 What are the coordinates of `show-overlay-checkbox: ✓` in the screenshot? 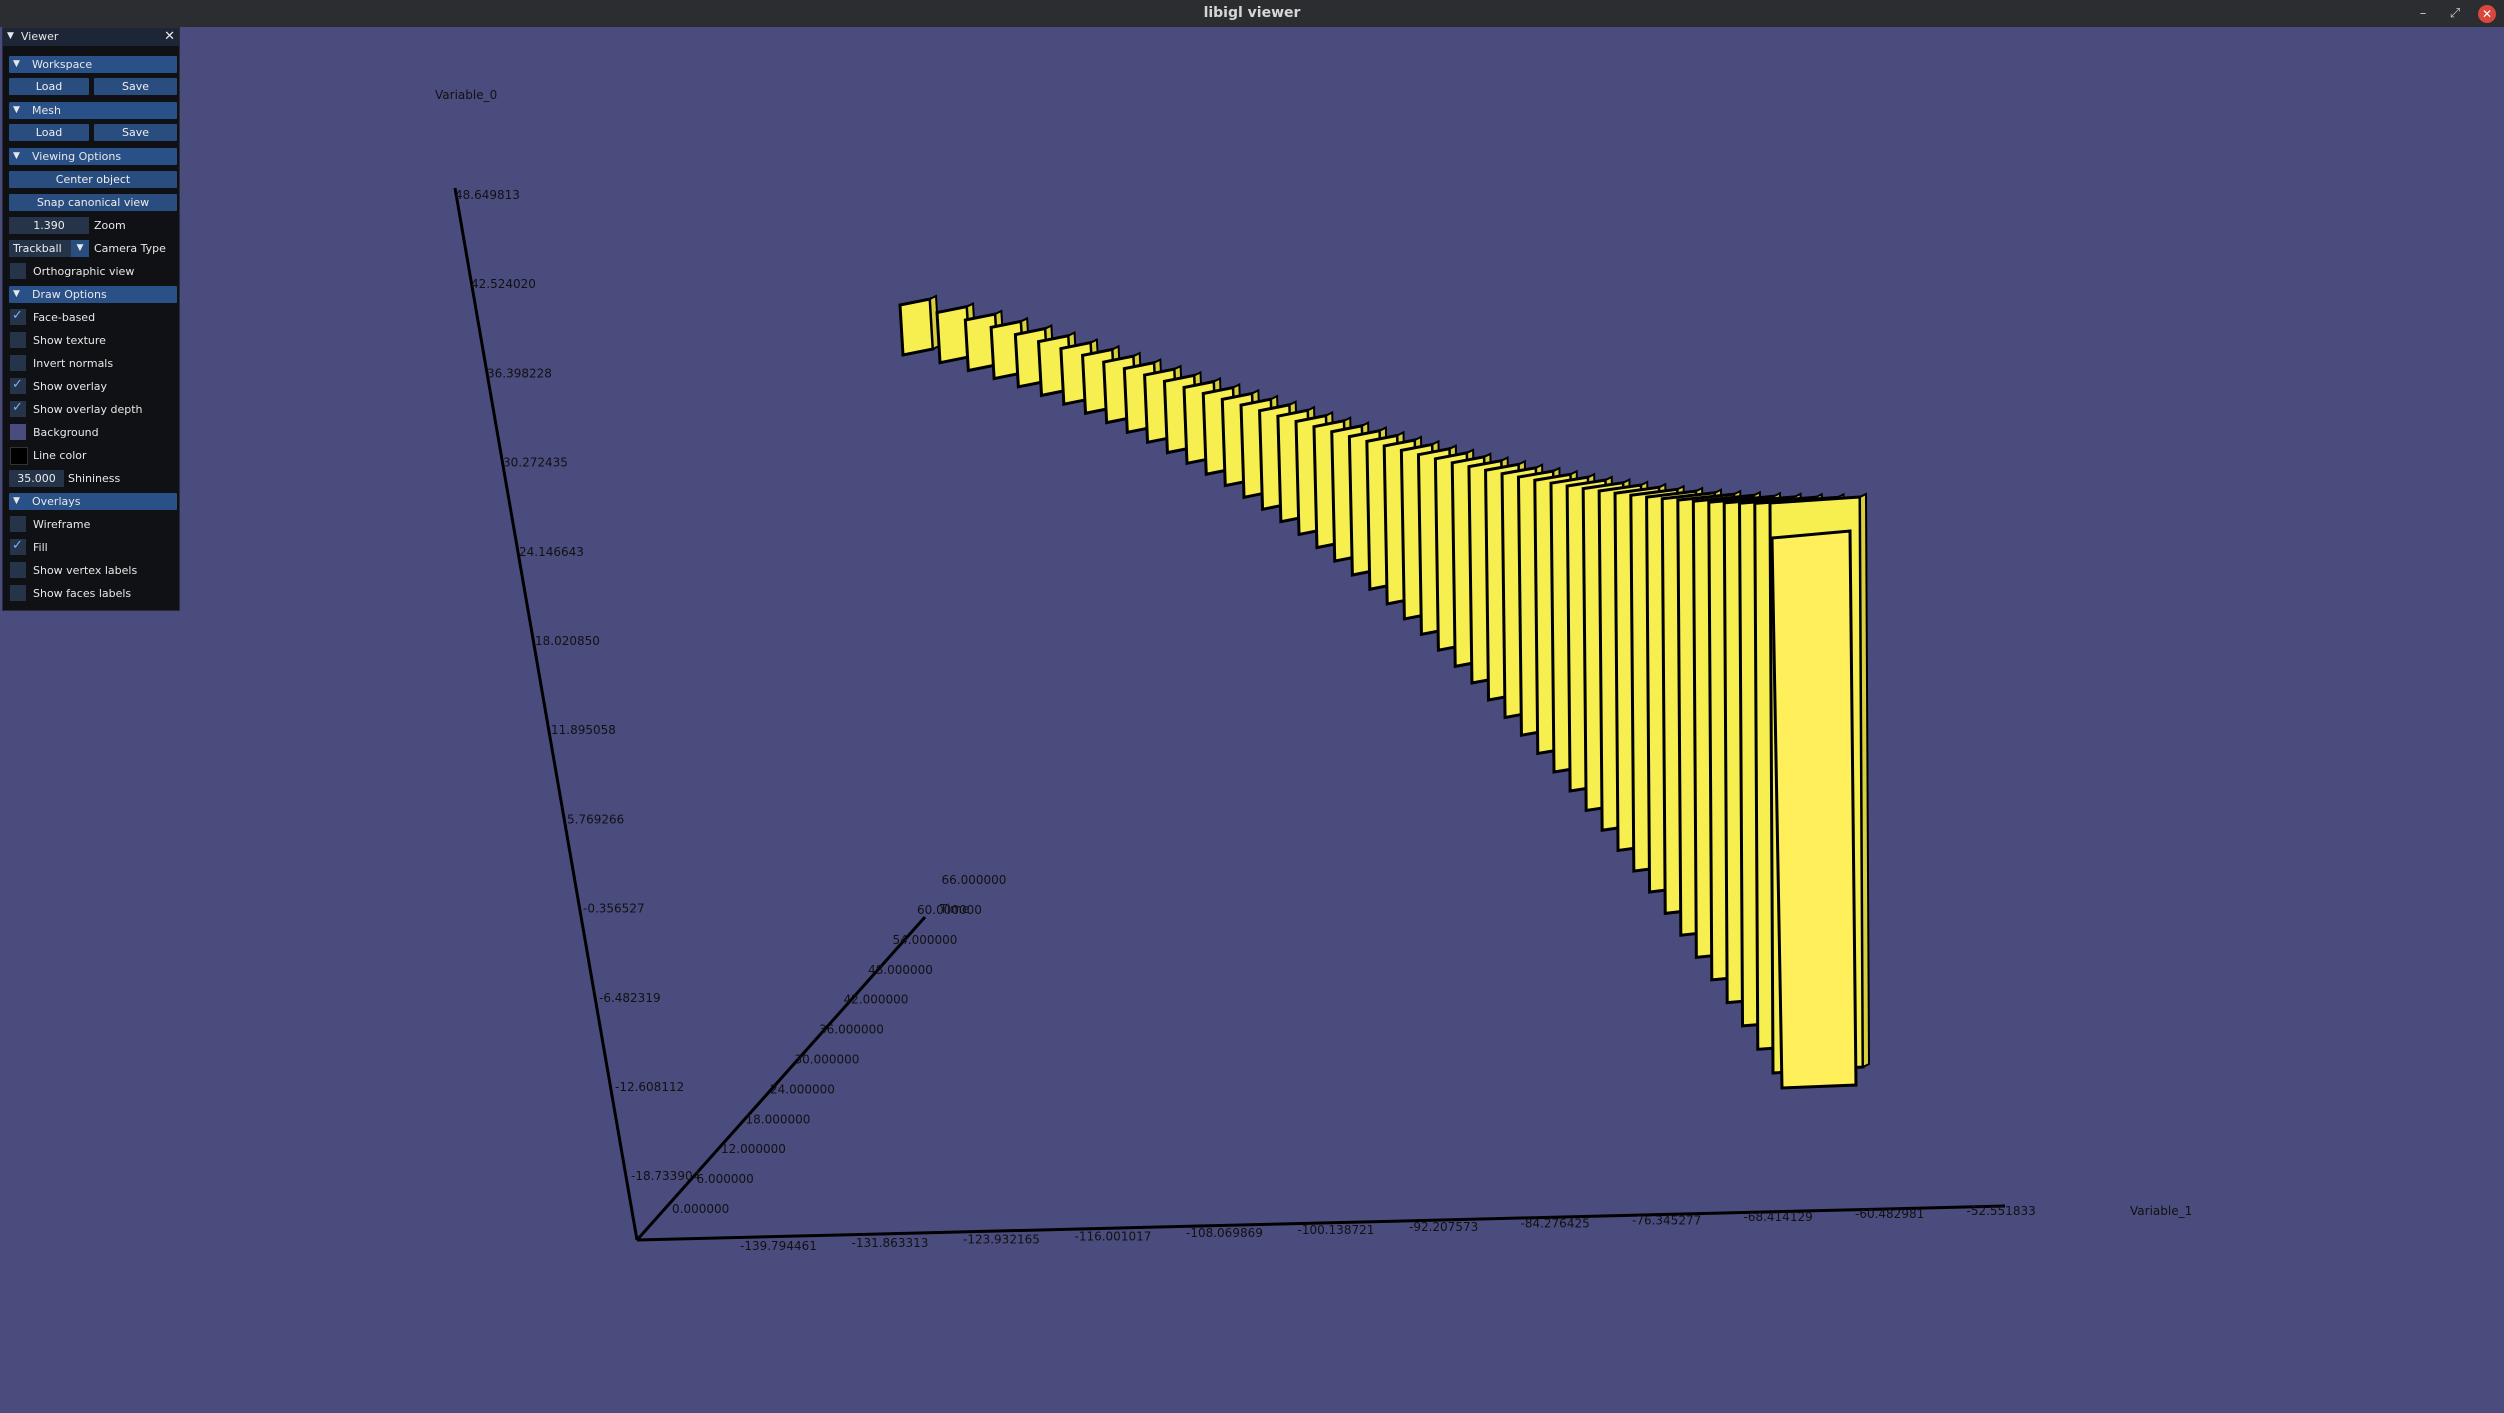 It's located at (18, 385).